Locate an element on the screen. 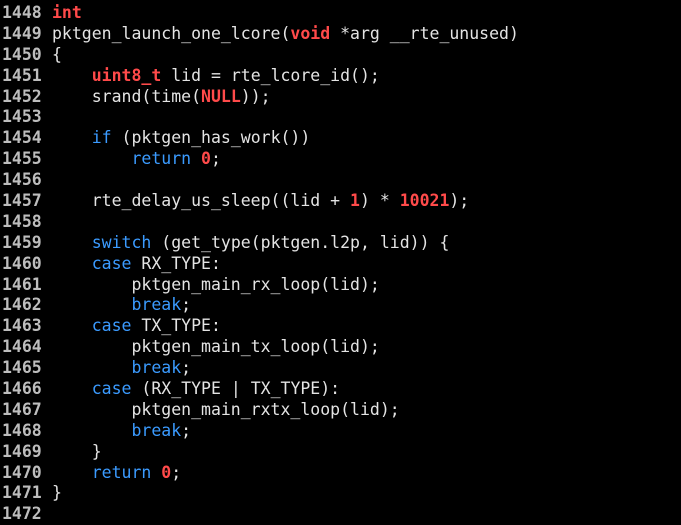  code-line: 1456 is located at coordinates (340, 180).